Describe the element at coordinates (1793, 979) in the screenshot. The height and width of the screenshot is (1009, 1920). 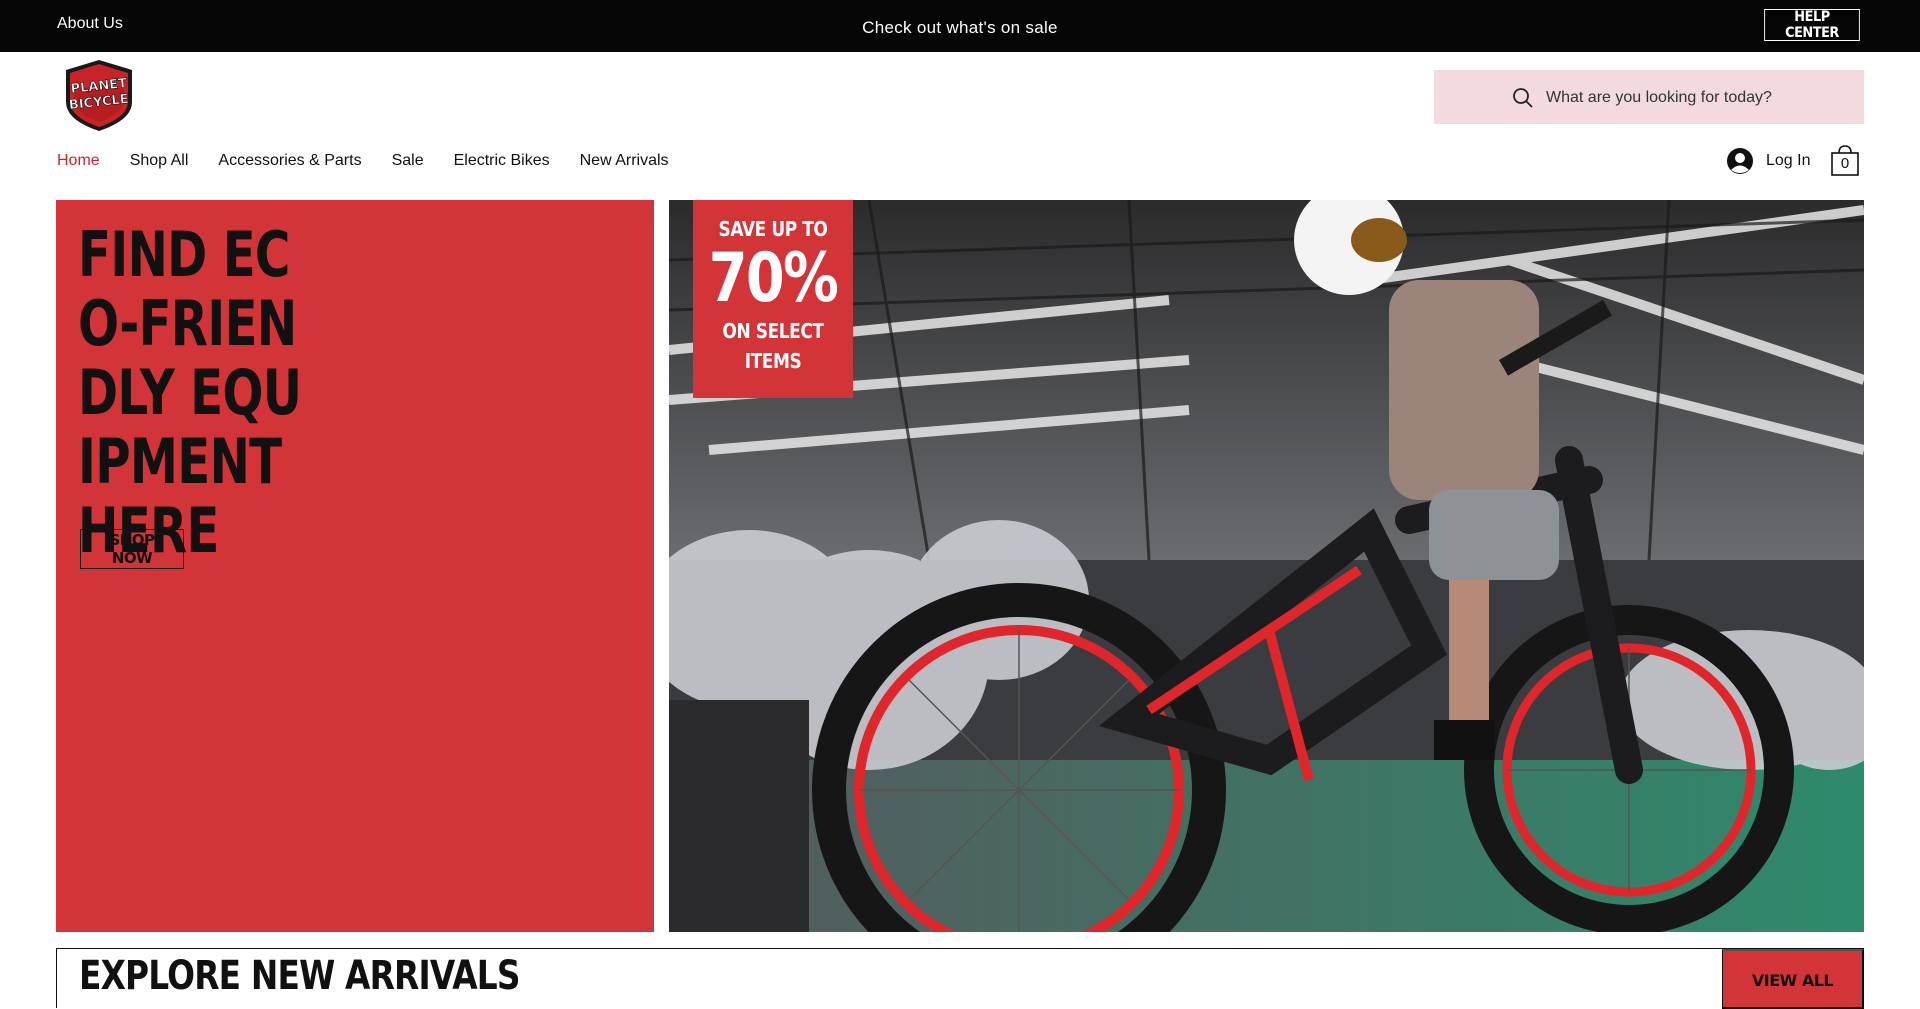
I see `view-all-button: VIEW ALL` at that location.